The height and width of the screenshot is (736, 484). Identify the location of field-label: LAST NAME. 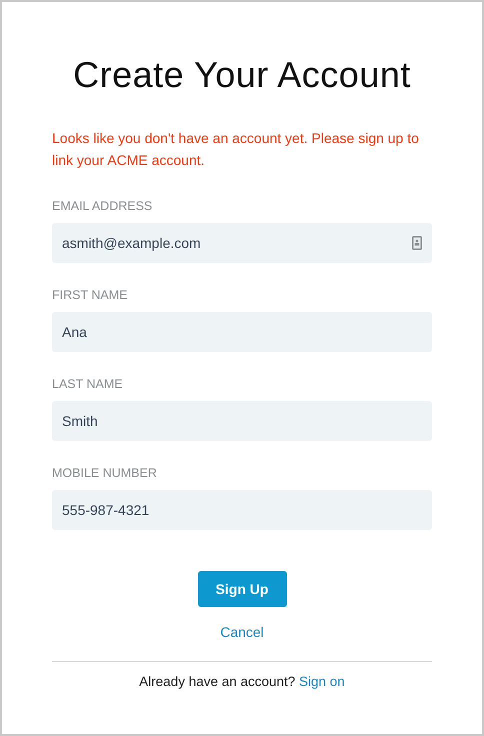
(88, 385).